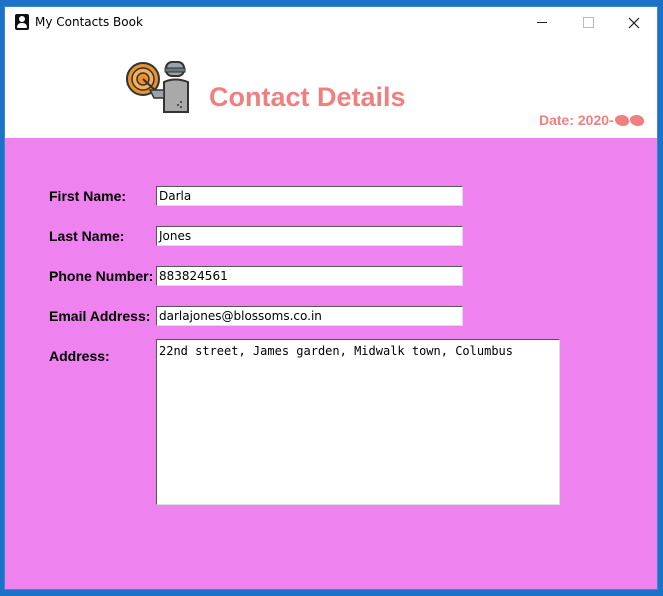 This screenshot has width=663, height=596. I want to click on date-text: Date: 2020-, so click(576, 120).